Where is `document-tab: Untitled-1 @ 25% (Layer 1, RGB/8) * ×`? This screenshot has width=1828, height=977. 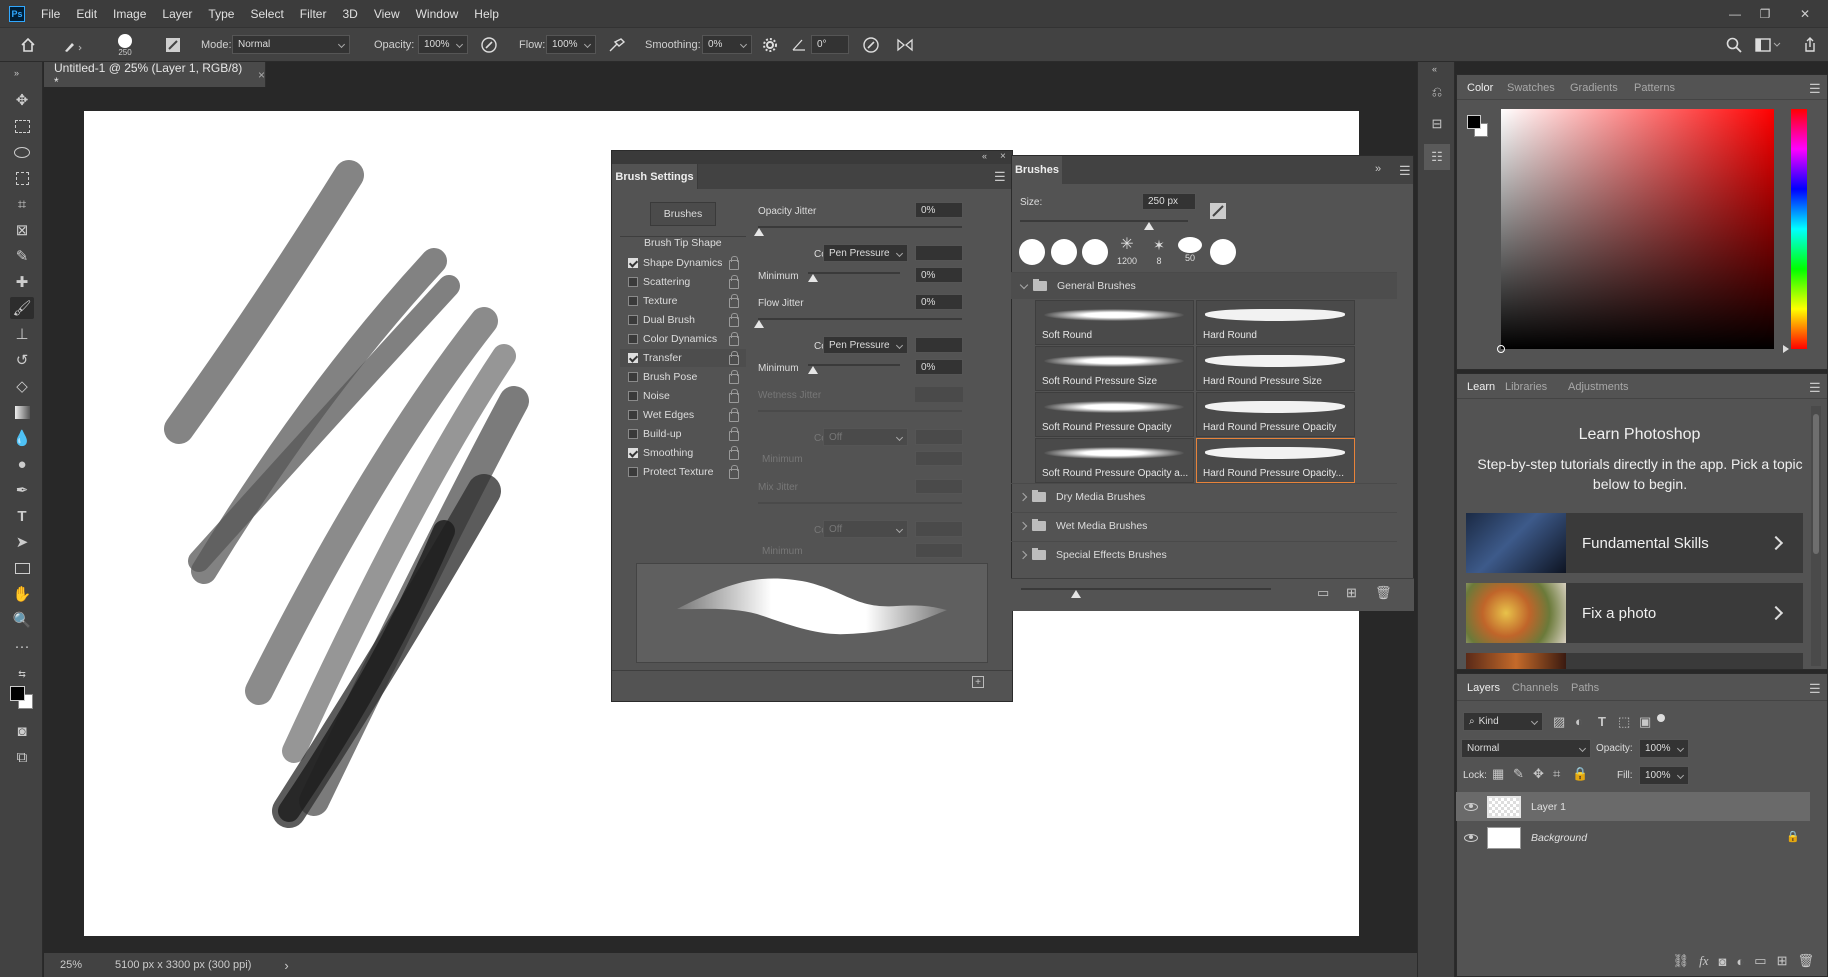
document-tab: Untitled-1 @ 25% (Layer 1, RGB/8) * × is located at coordinates (155, 75).